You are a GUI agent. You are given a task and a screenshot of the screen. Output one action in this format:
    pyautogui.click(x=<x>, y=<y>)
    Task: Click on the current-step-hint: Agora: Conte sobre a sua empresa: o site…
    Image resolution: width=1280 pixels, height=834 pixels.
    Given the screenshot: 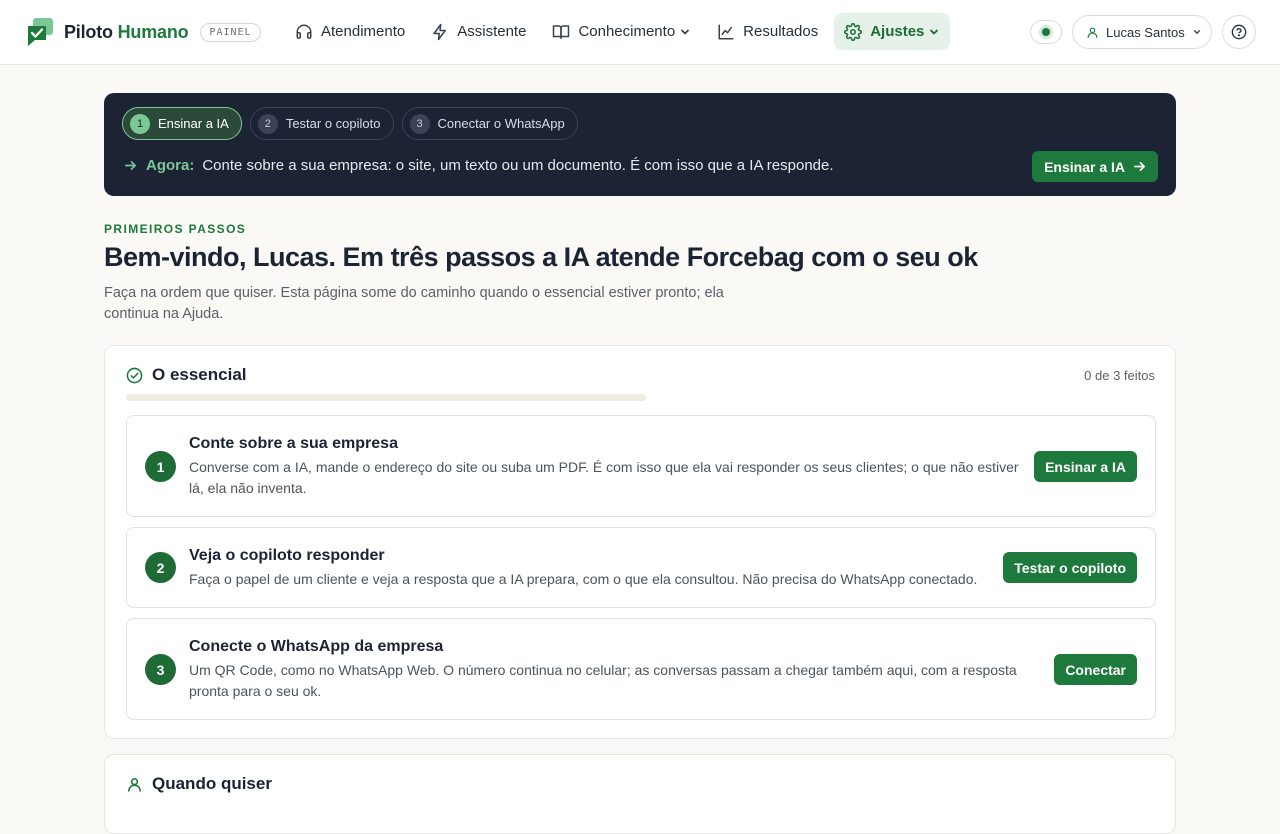 What is the action you would take?
    pyautogui.click(x=479, y=165)
    